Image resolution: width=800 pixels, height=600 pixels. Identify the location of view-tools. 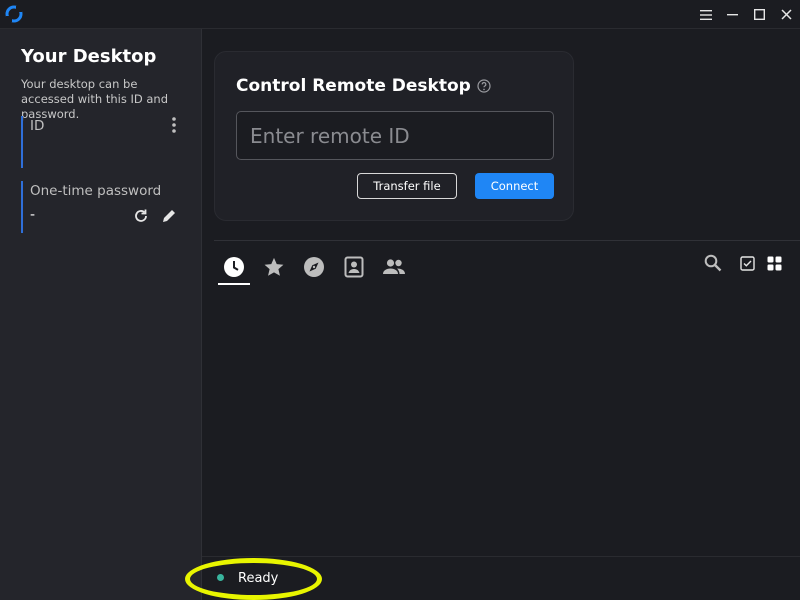
(743, 263).